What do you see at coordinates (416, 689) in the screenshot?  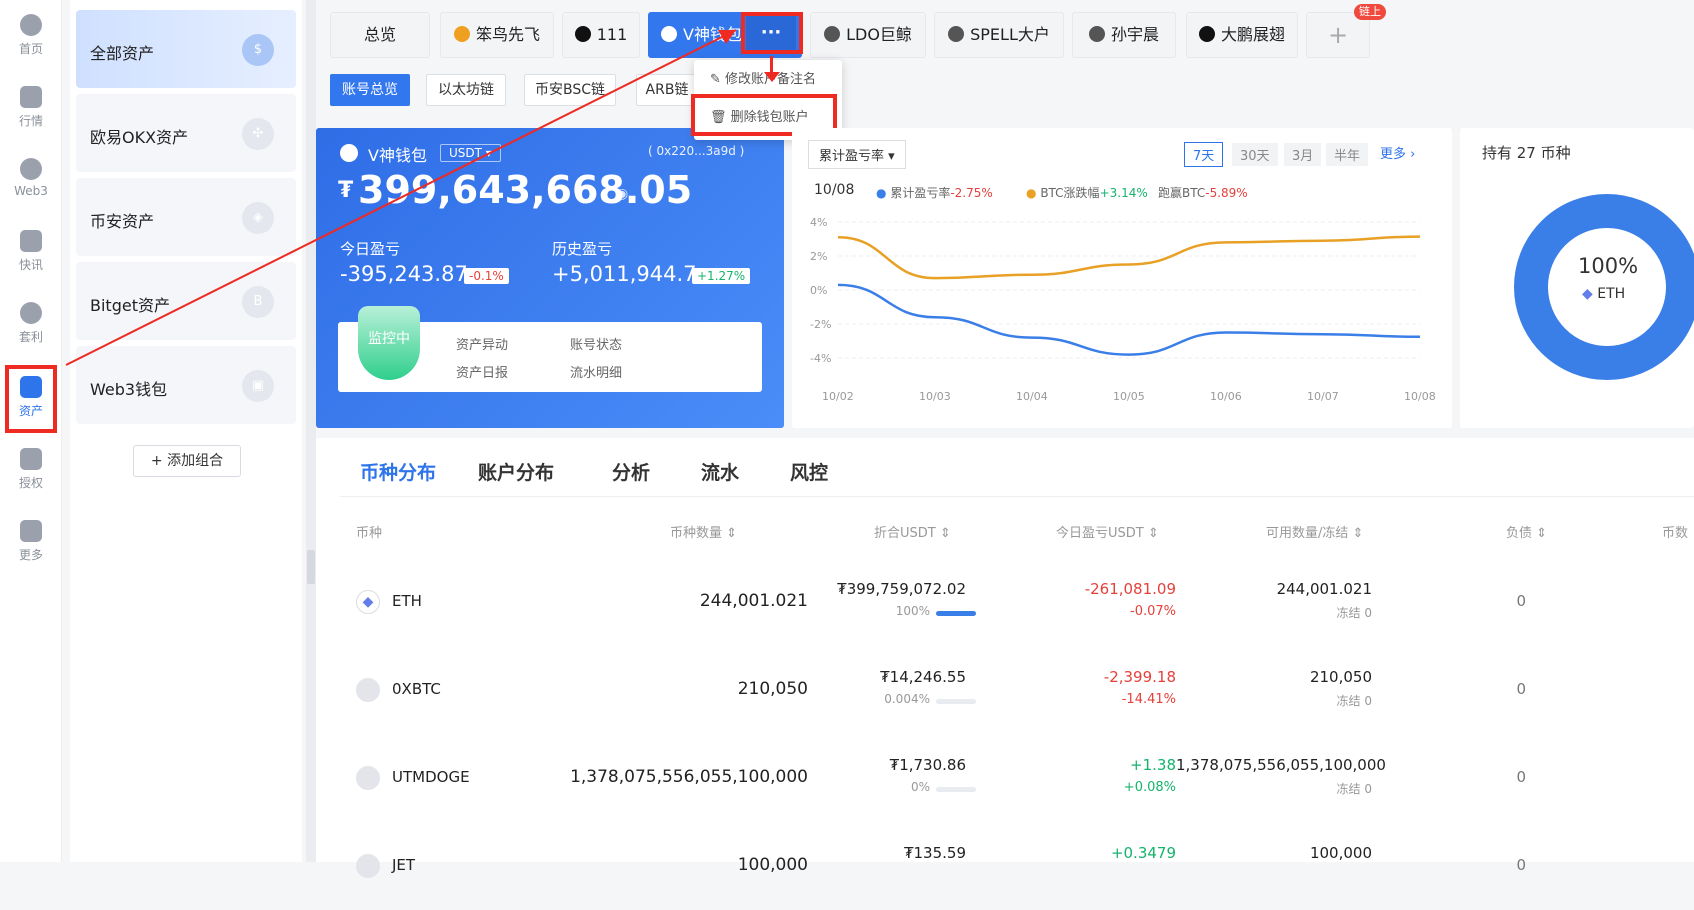 I see `coin-name: 0XBTC` at bounding box center [416, 689].